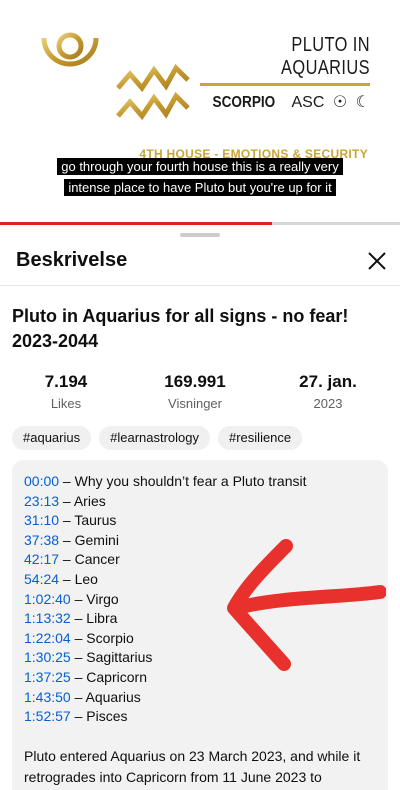  Describe the element at coordinates (47, 638) in the screenshot. I see `chapter-timestamp: 1:22:04` at that location.